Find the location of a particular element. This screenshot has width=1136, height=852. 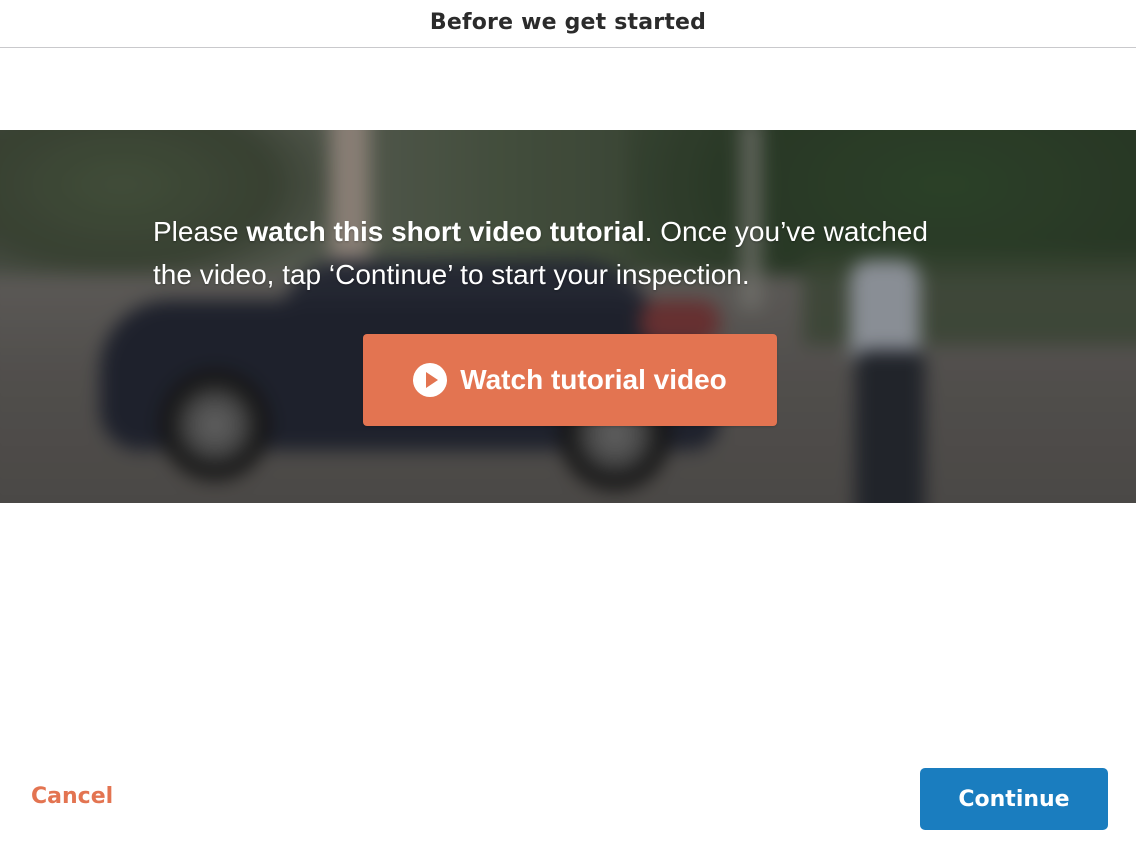

cancel-button: Cancel is located at coordinates (72, 796).